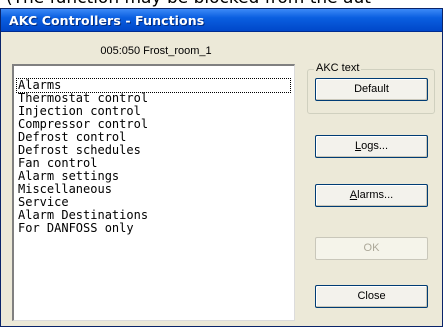  What do you see at coordinates (371, 248) in the screenshot?
I see `ok-button: OK` at bounding box center [371, 248].